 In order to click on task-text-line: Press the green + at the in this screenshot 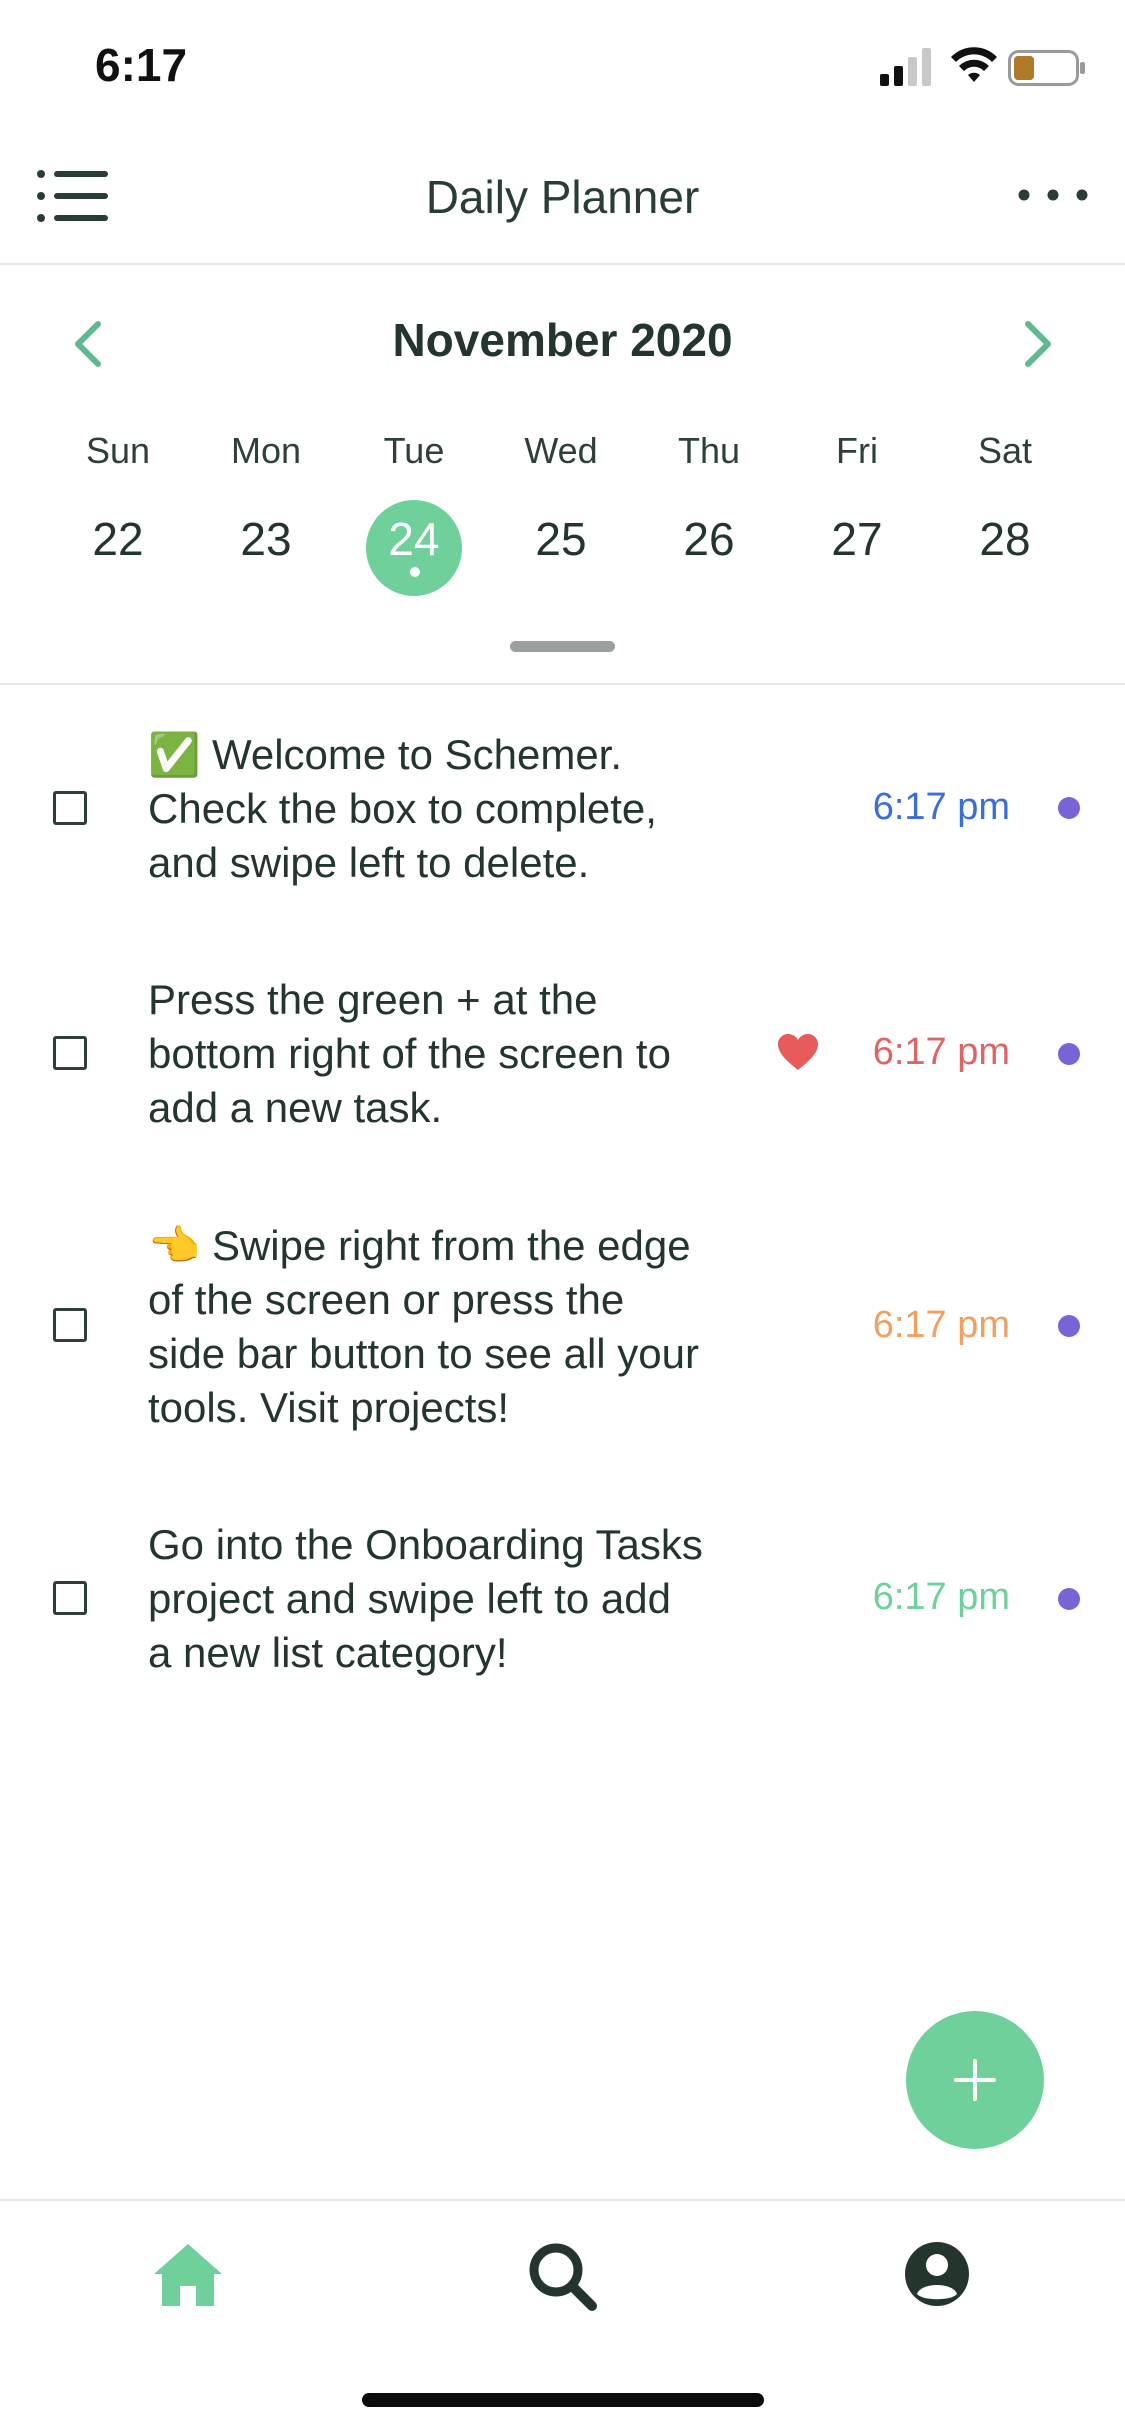, I will do `click(373, 999)`.